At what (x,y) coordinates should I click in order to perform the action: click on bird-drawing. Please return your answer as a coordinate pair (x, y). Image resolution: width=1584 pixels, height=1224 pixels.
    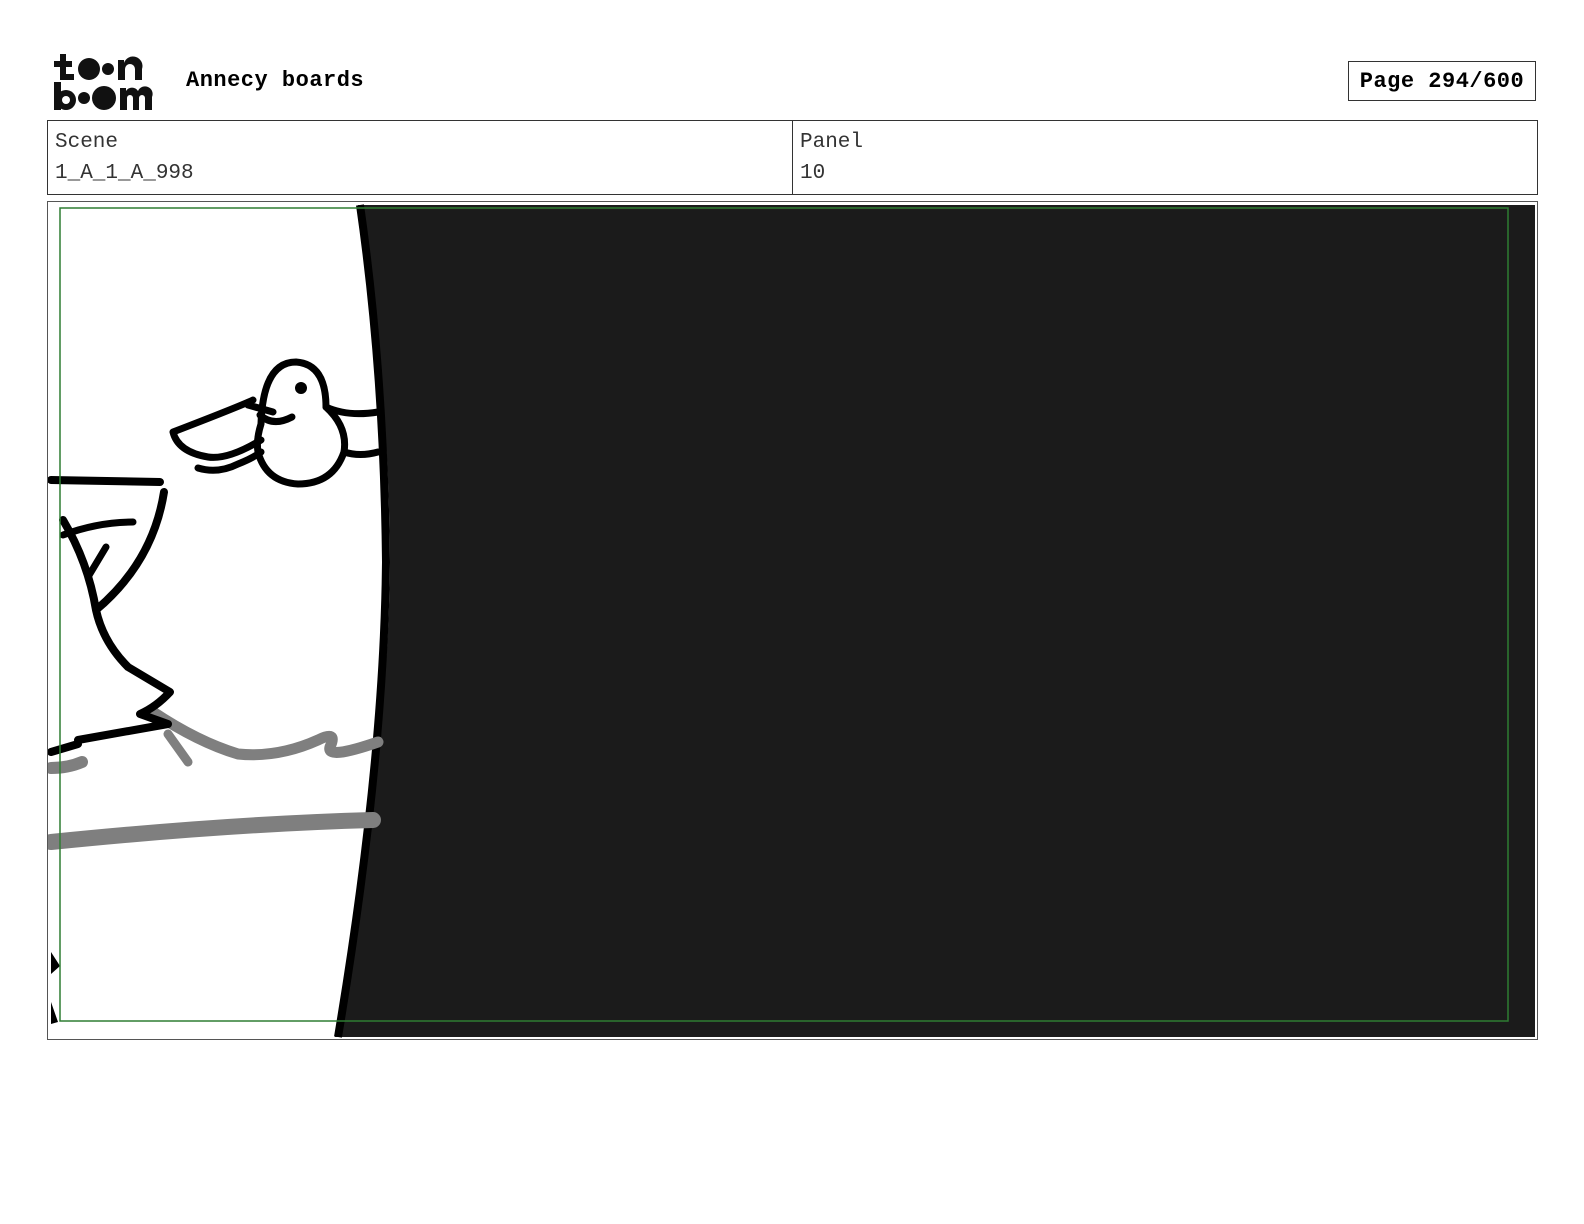
    Looking at the image, I should click on (275, 423).